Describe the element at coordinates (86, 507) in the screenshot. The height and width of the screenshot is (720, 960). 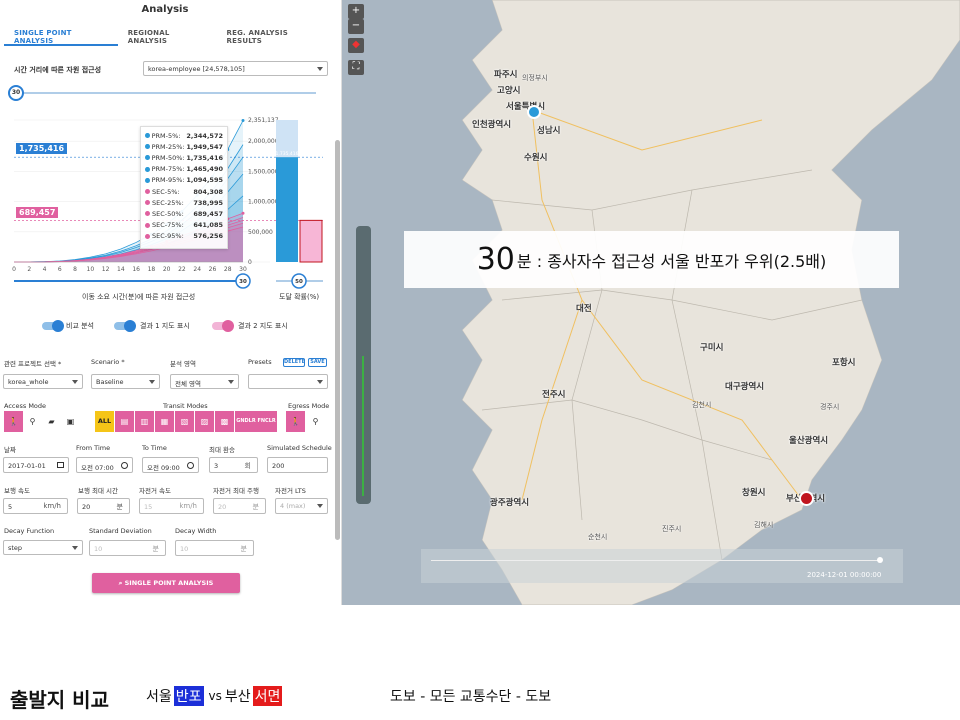
I see `walk-max-value: 20` at that location.